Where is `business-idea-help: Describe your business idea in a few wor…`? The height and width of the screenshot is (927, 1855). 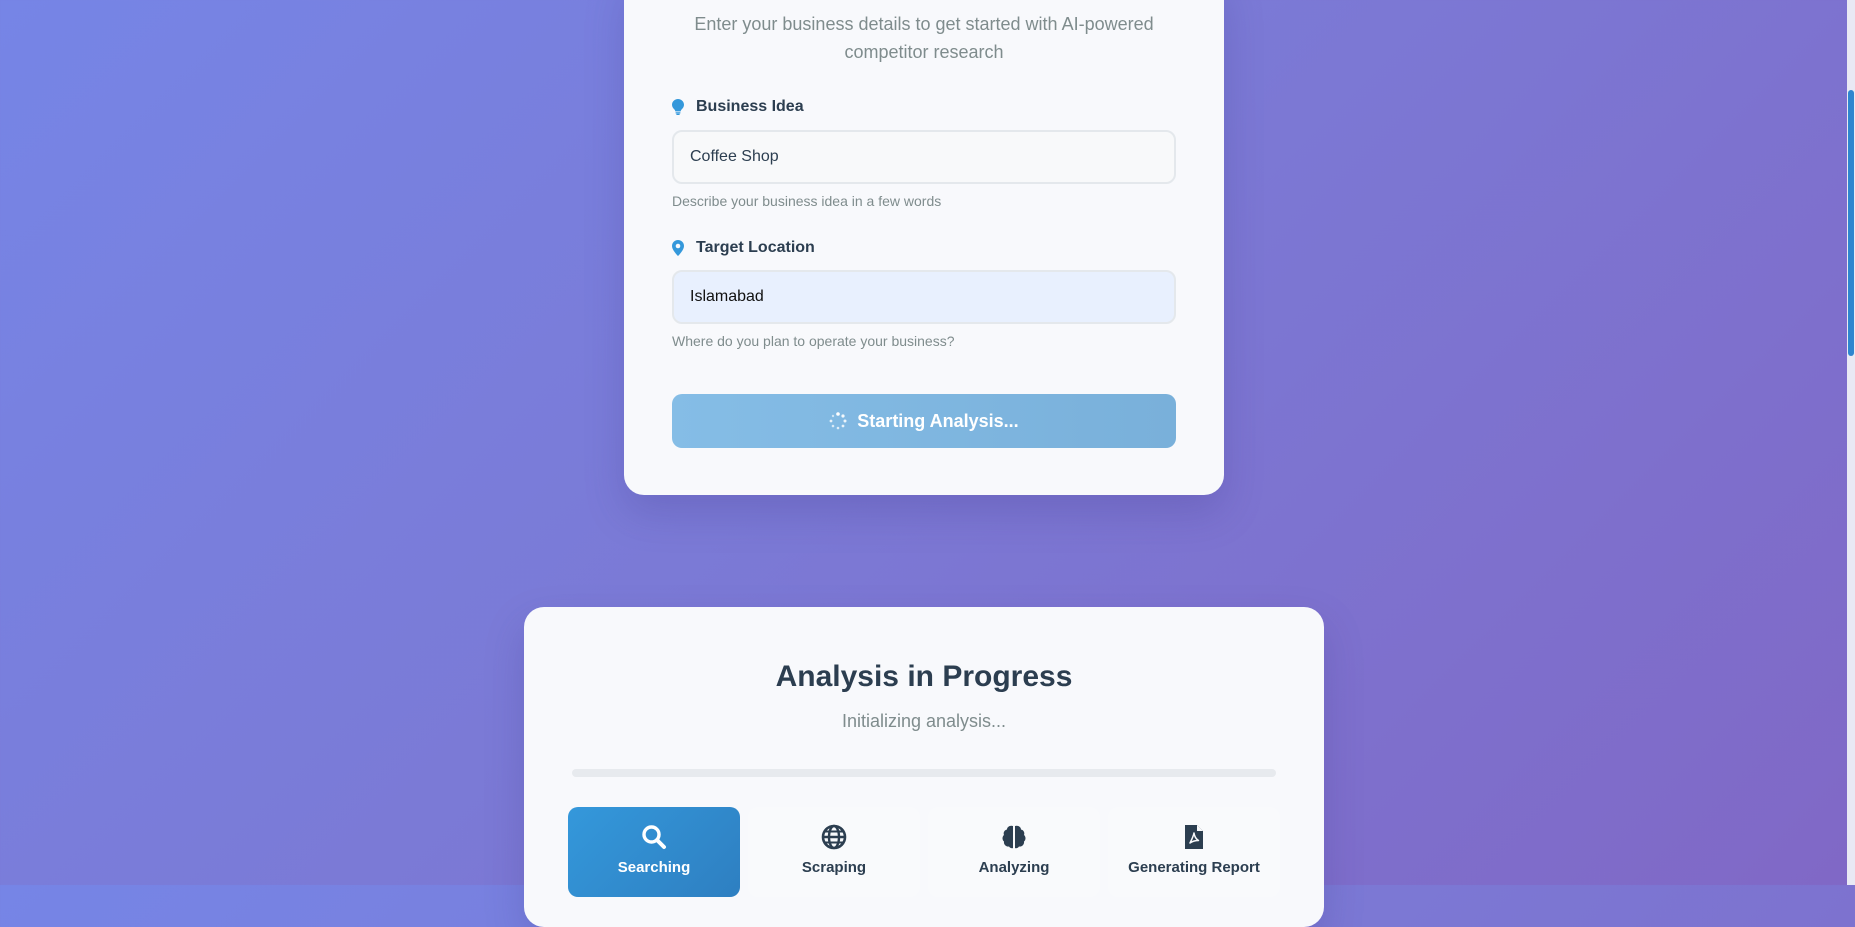 business-idea-help: Describe your business idea in a few wor… is located at coordinates (807, 201).